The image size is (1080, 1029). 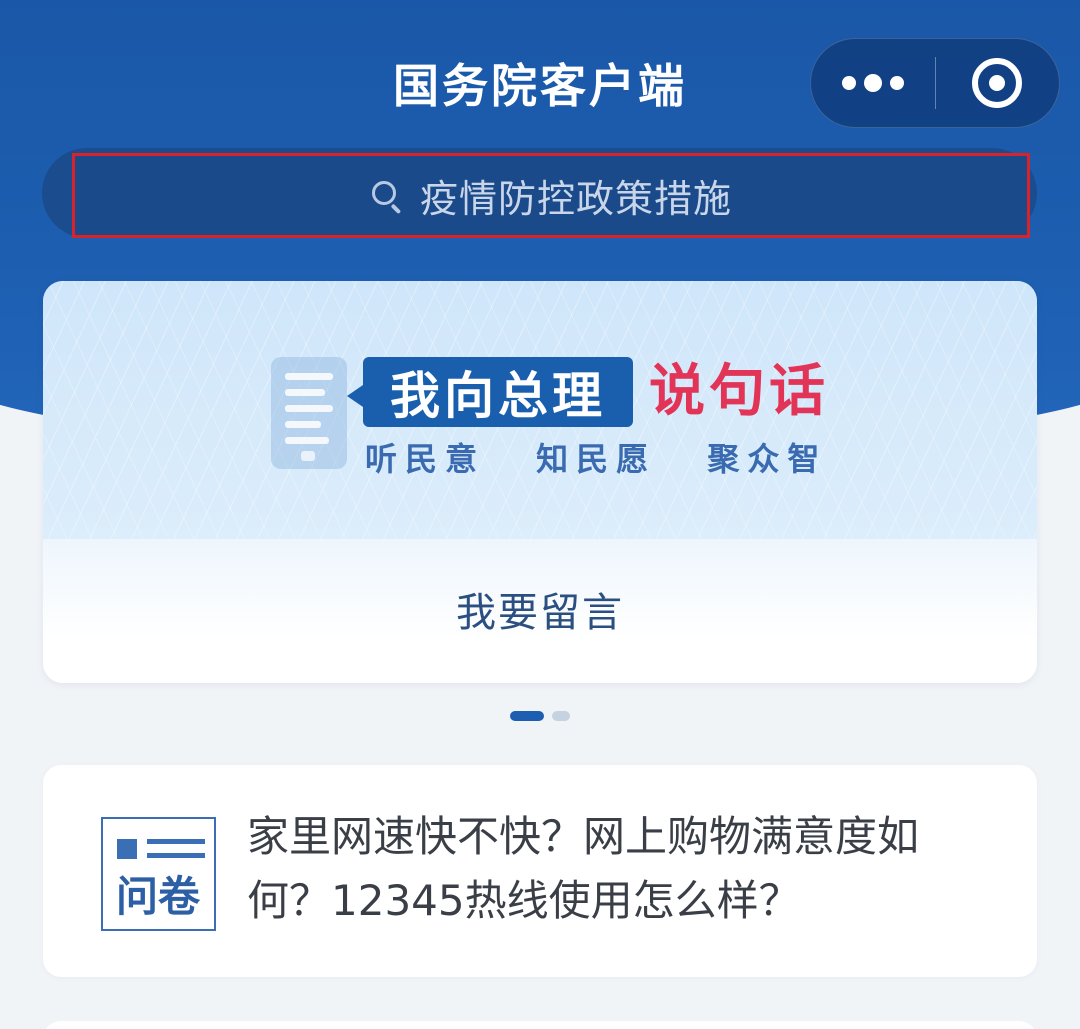 I want to click on search-input: 疫情防控政策措施, so click(x=551, y=195).